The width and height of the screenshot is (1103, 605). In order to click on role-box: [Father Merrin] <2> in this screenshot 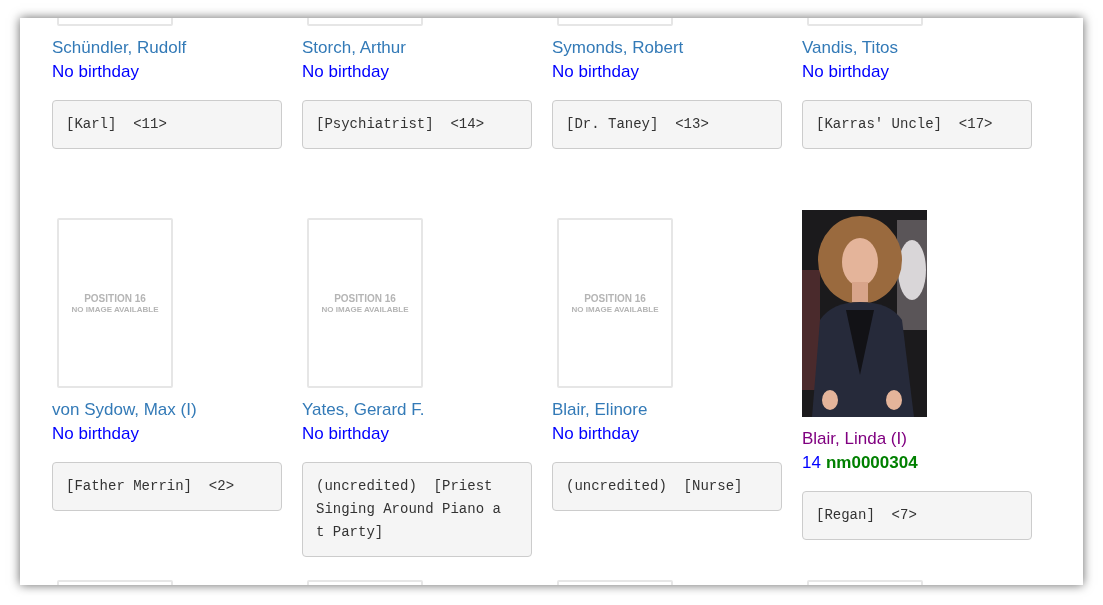, I will do `click(167, 486)`.